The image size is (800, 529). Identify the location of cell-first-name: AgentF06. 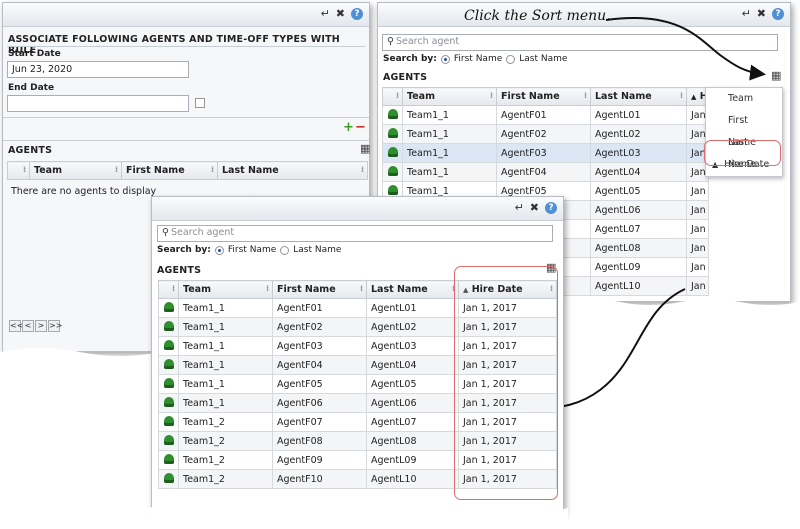
(319, 403).